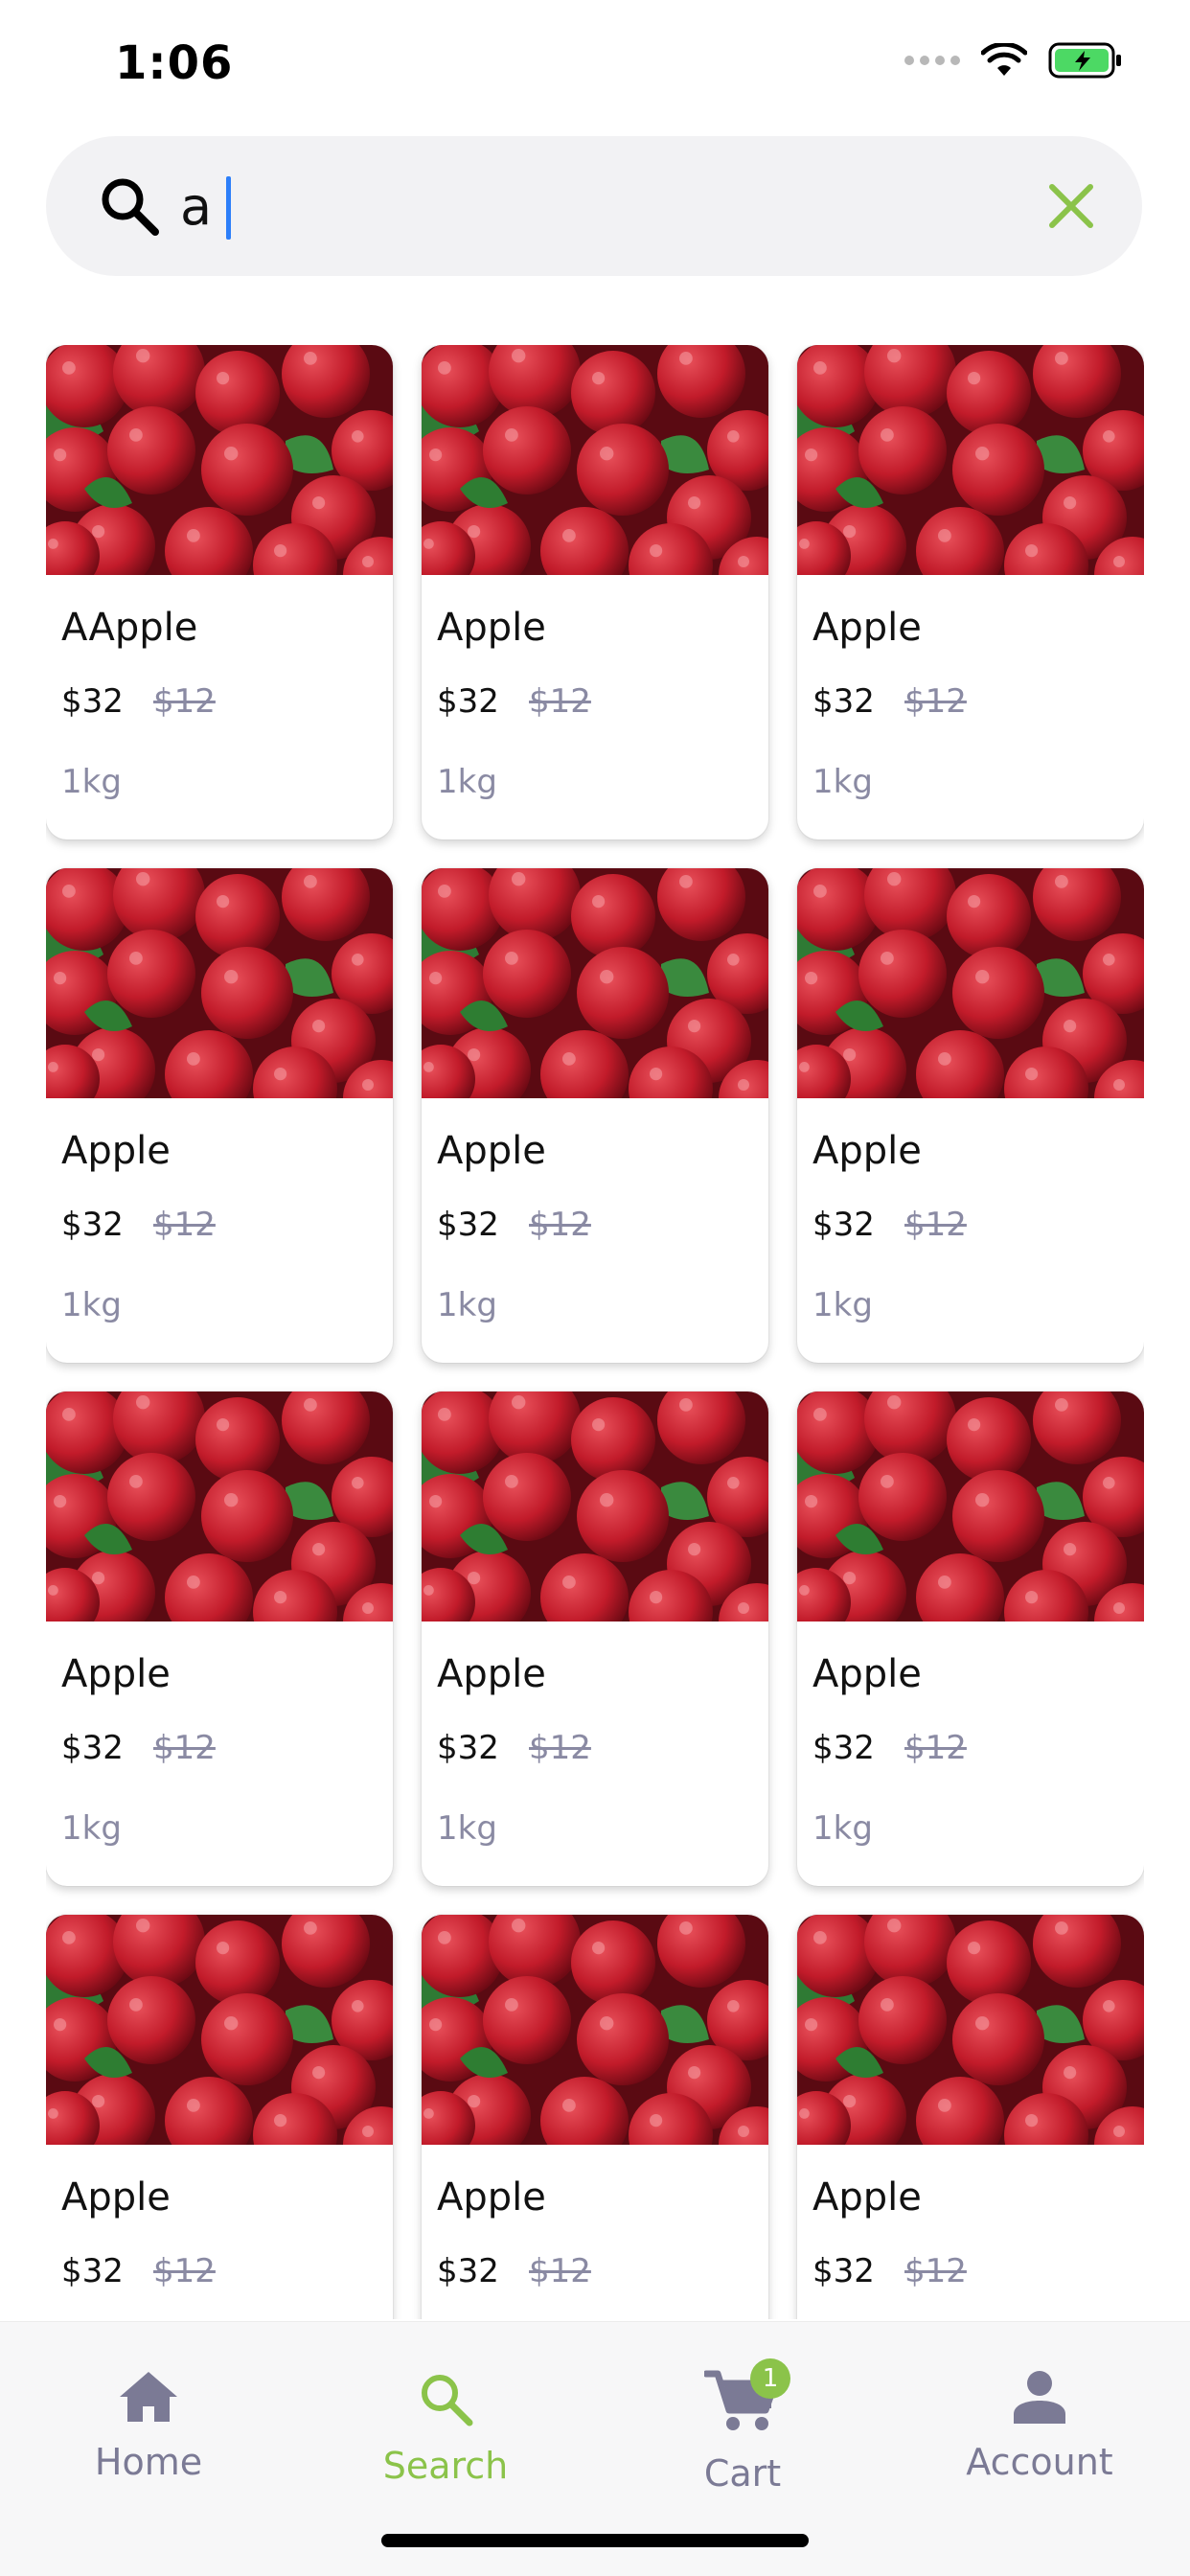 The image size is (1190, 2576). I want to click on product-card: AApple $32 $12 1kg, so click(220, 592).